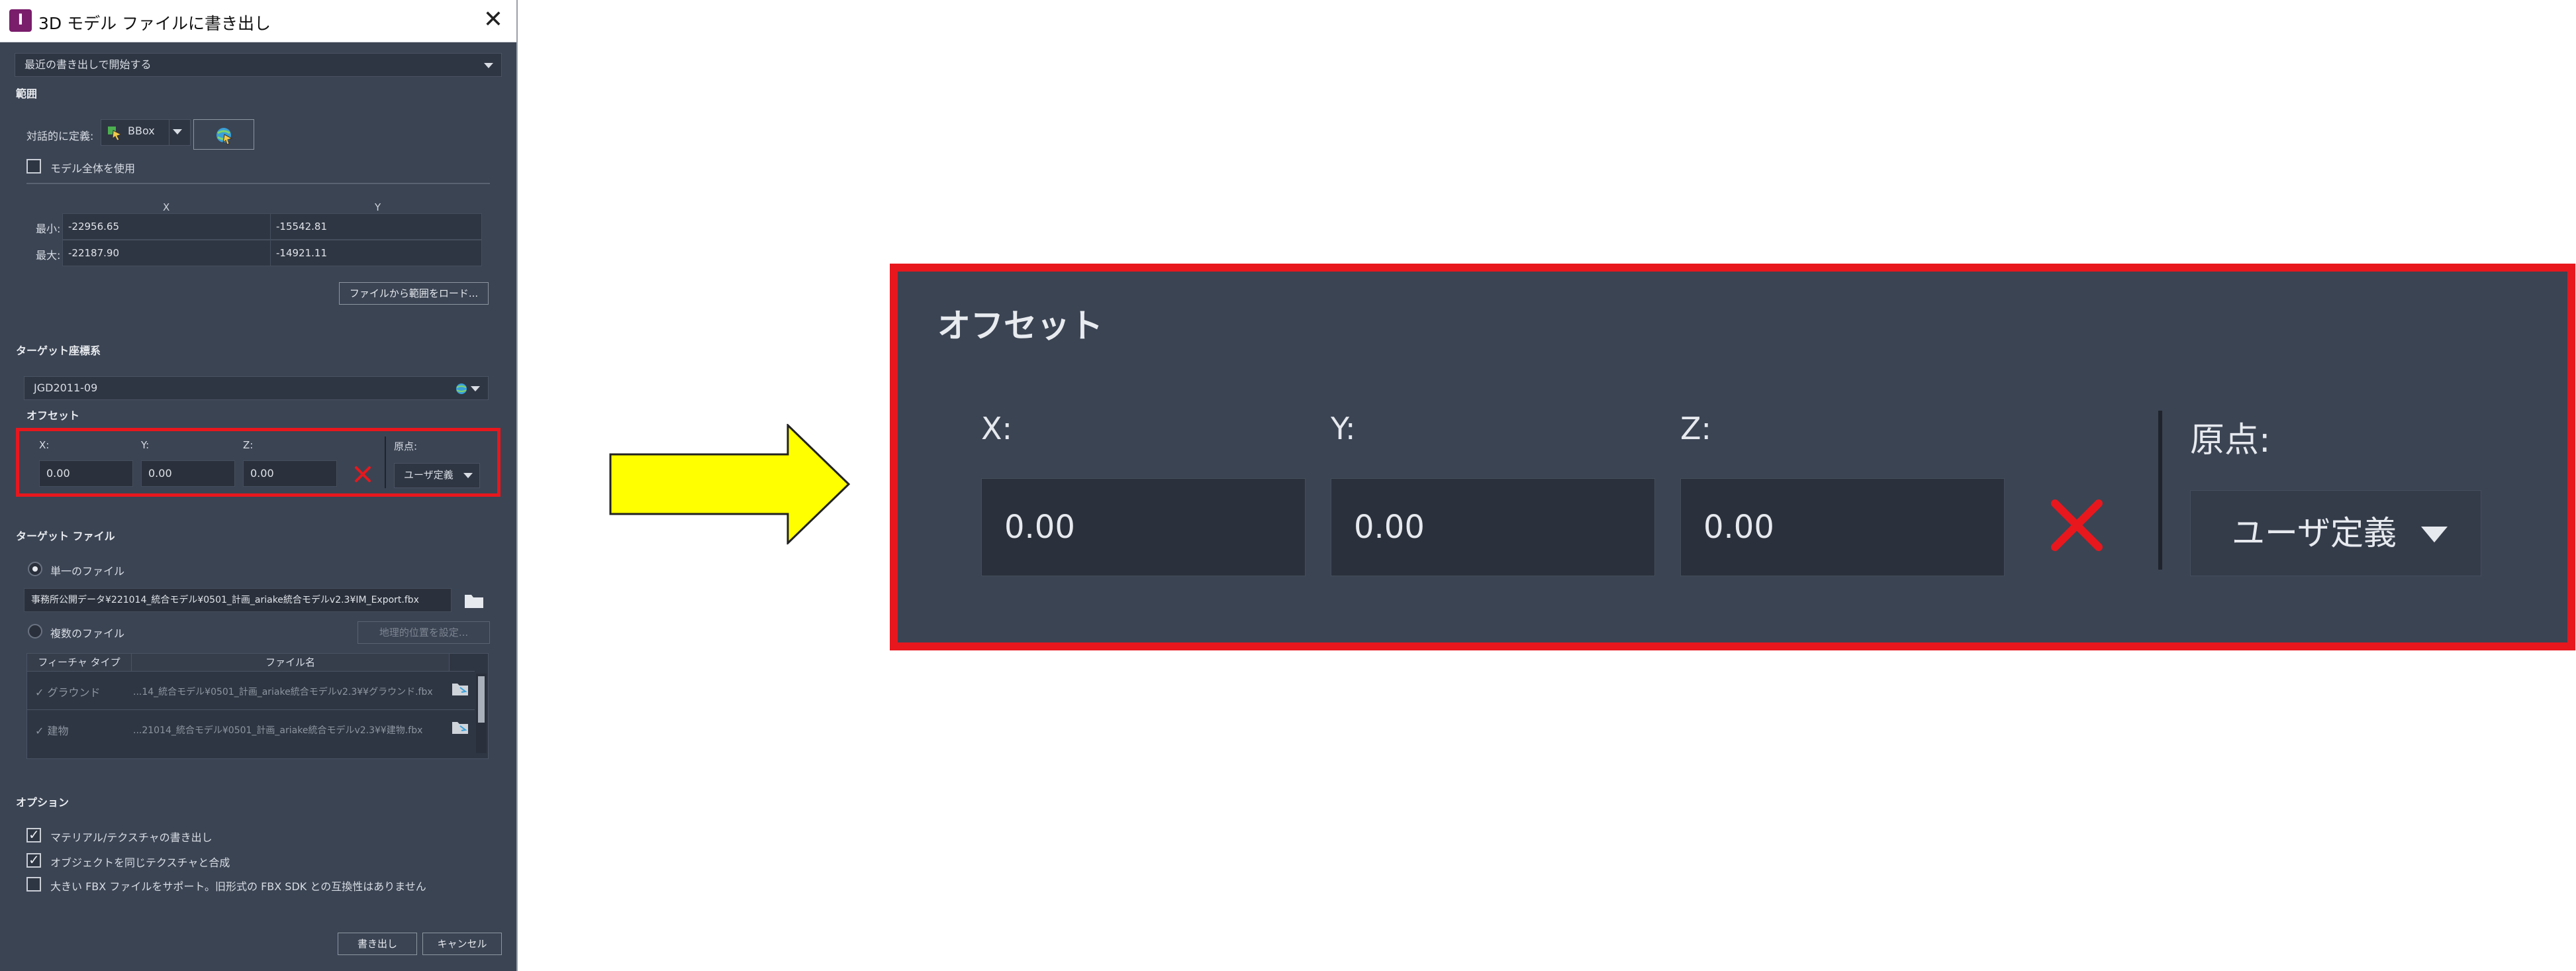 Image resolution: width=2576 pixels, height=971 pixels. What do you see at coordinates (33, 884) in the screenshot?
I see `large-fbx-checkbox` at bounding box center [33, 884].